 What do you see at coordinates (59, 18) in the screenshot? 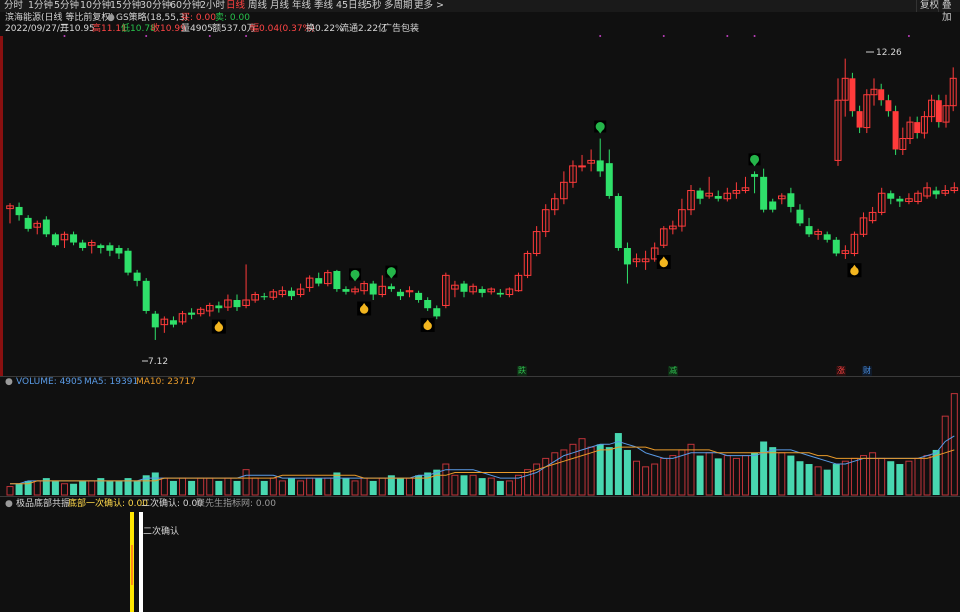
I see `stock-title: 滨海能源(日线 等比前复权)` at bounding box center [59, 18].